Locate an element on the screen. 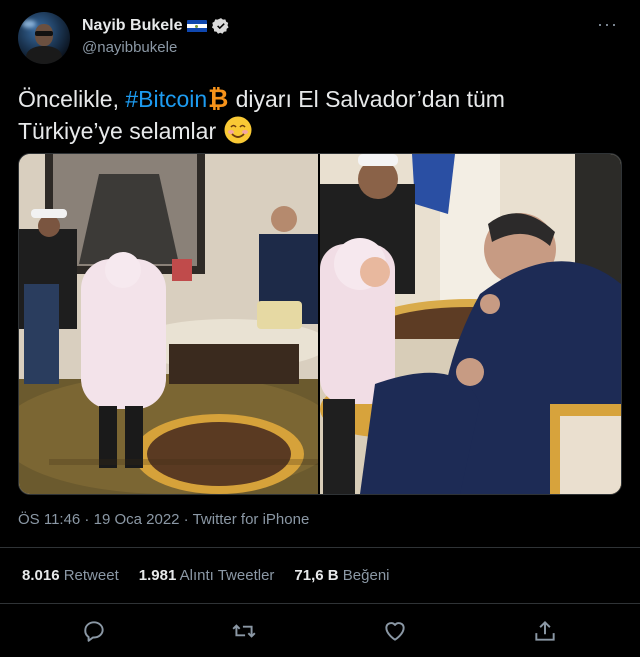  stat-quotes-value: 1.981 is located at coordinates (157, 575).